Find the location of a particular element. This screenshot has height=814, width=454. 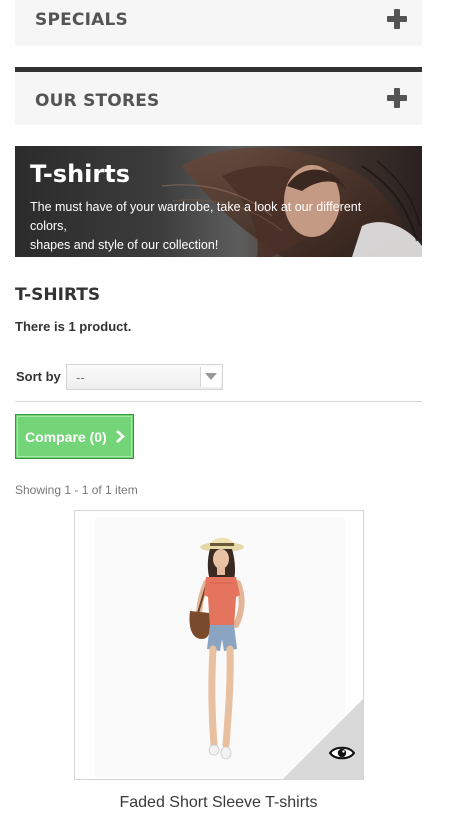

divider is located at coordinates (218, 401).